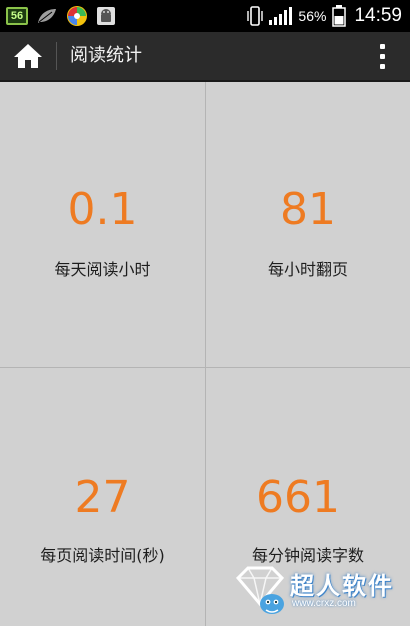 The image size is (410, 626). What do you see at coordinates (378, 15) in the screenshot?
I see `clock: 14:59` at bounding box center [378, 15].